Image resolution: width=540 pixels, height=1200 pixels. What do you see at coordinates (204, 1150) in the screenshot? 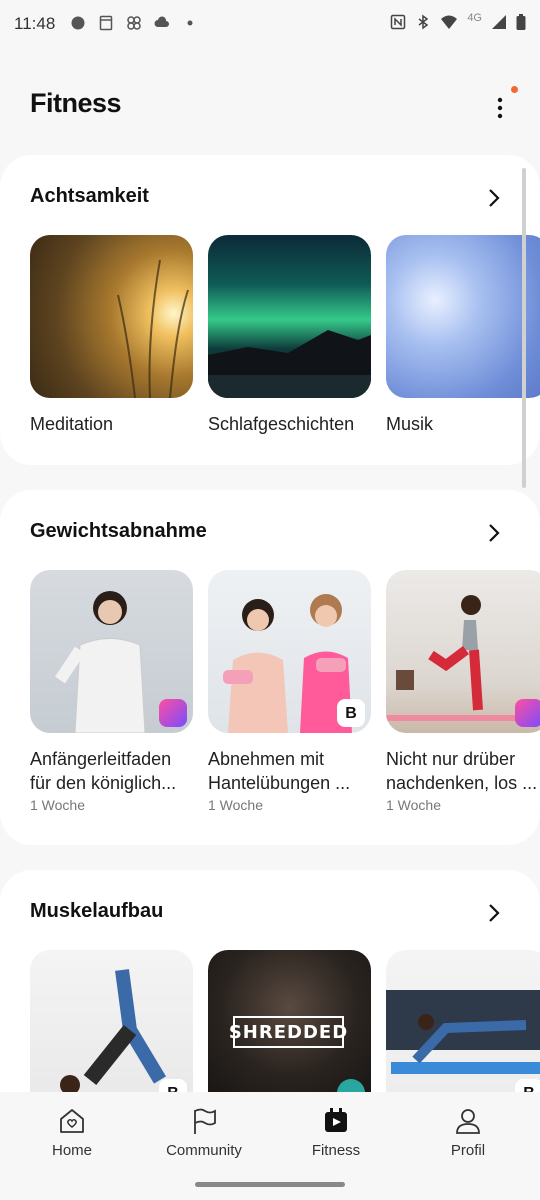
I see `nav-label: Community` at bounding box center [204, 1150].